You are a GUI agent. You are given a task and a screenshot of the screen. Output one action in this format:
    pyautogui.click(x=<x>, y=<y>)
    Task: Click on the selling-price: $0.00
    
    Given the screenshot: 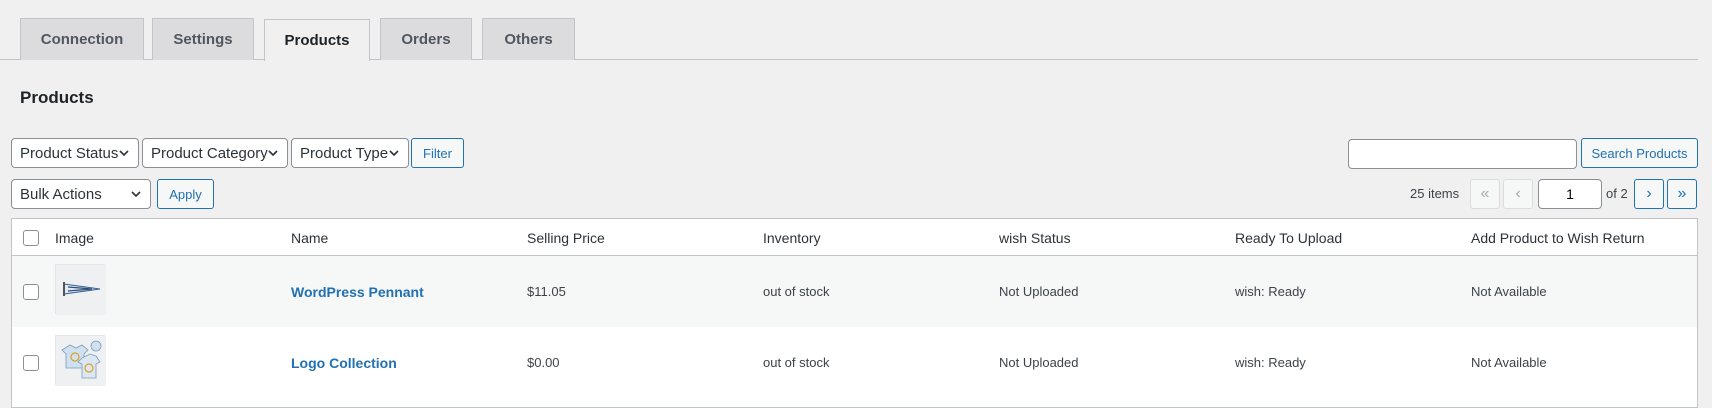 What is the action you would take?
    pyautogui.click(x=543, y=362)
    